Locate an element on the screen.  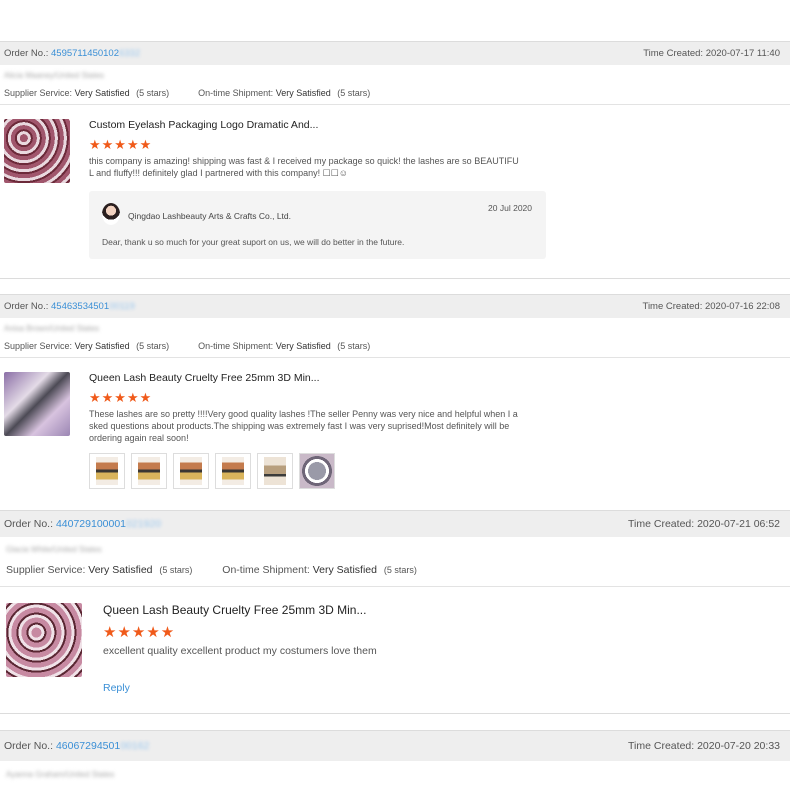
time-created: Time Created: 2020-07-20 20:33 is located at coordinates (704, 746).